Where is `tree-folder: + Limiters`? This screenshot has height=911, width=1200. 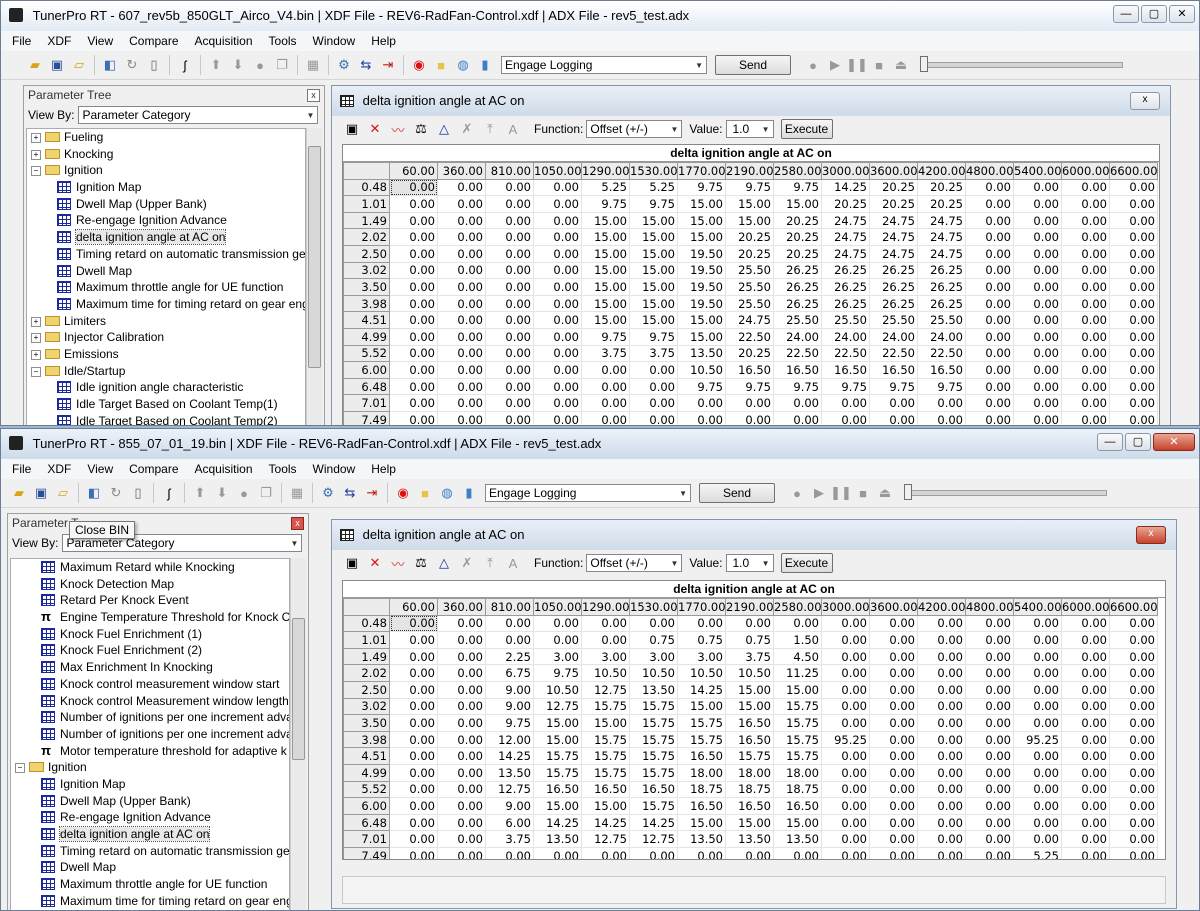
tree-folder: + Limiters is located at coordinates (166, 321).